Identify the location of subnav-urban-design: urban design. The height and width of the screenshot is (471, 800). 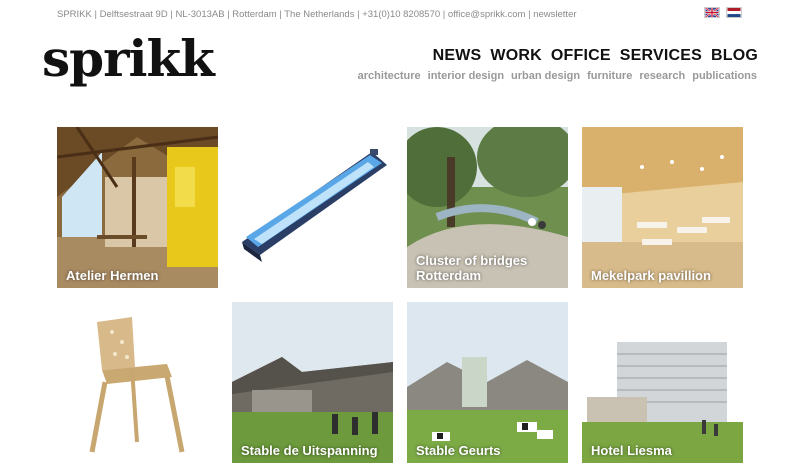
(545, 76).